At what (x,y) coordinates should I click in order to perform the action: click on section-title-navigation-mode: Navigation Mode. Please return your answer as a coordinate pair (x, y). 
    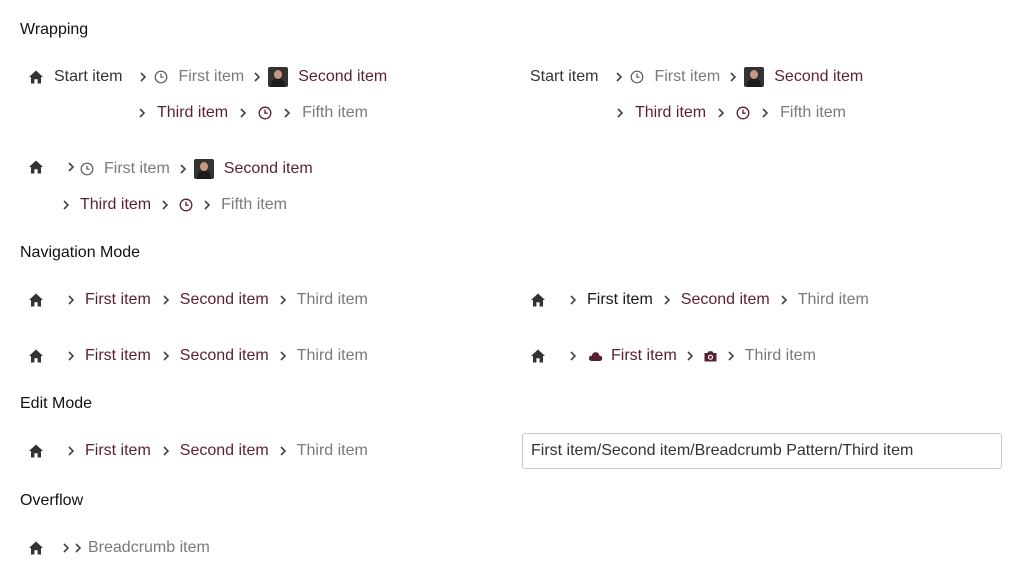
    Looking at the image, I should click on (80, 252).